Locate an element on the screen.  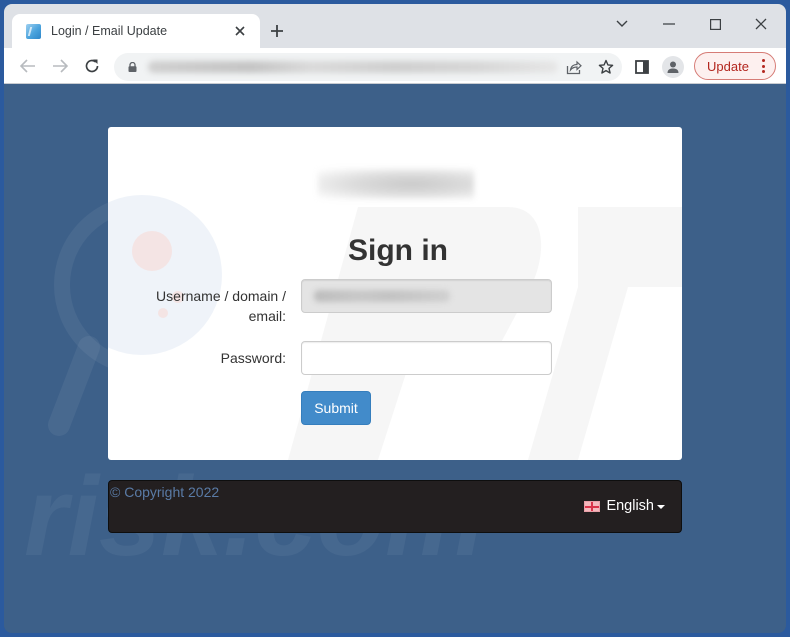
minimize-icon is located at coordinates (669, 24).